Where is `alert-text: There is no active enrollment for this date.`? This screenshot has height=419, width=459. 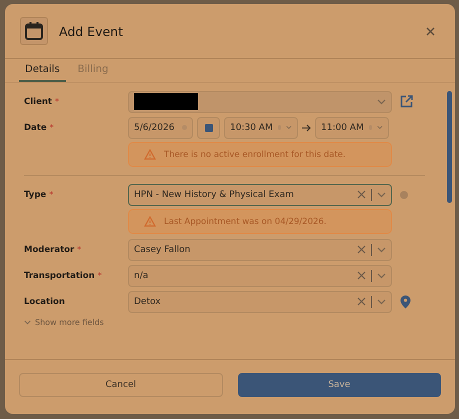
alert-text: There is no active enrollment for this date. is located at coordinates (255, 155).